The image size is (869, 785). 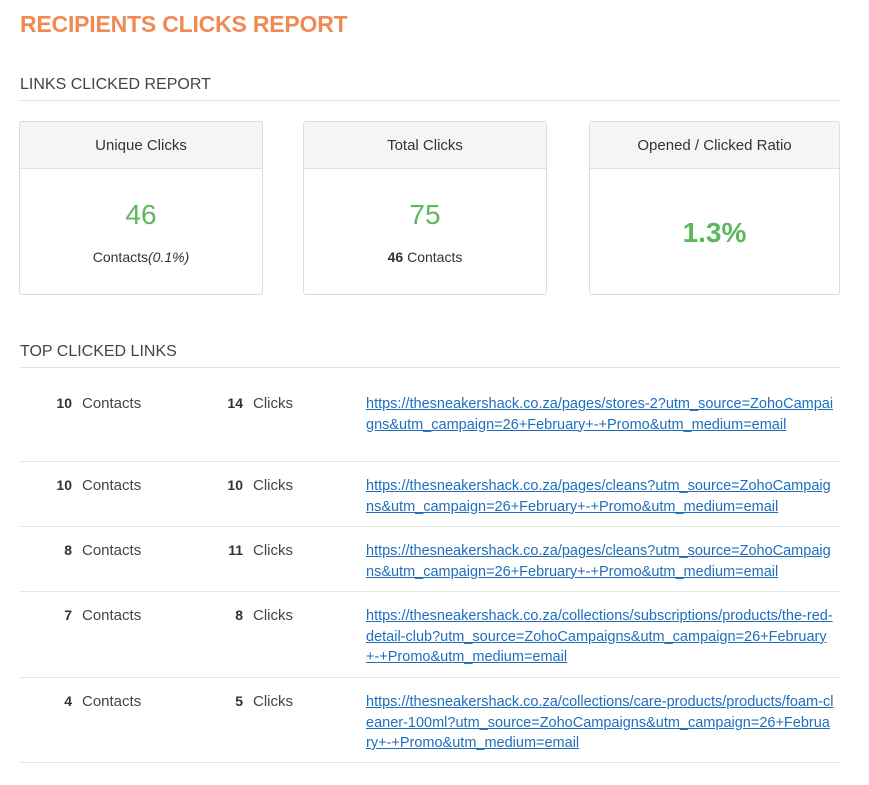 I want to click on open-click-ratio-value: 1.3%, so click(x=714, y=232).